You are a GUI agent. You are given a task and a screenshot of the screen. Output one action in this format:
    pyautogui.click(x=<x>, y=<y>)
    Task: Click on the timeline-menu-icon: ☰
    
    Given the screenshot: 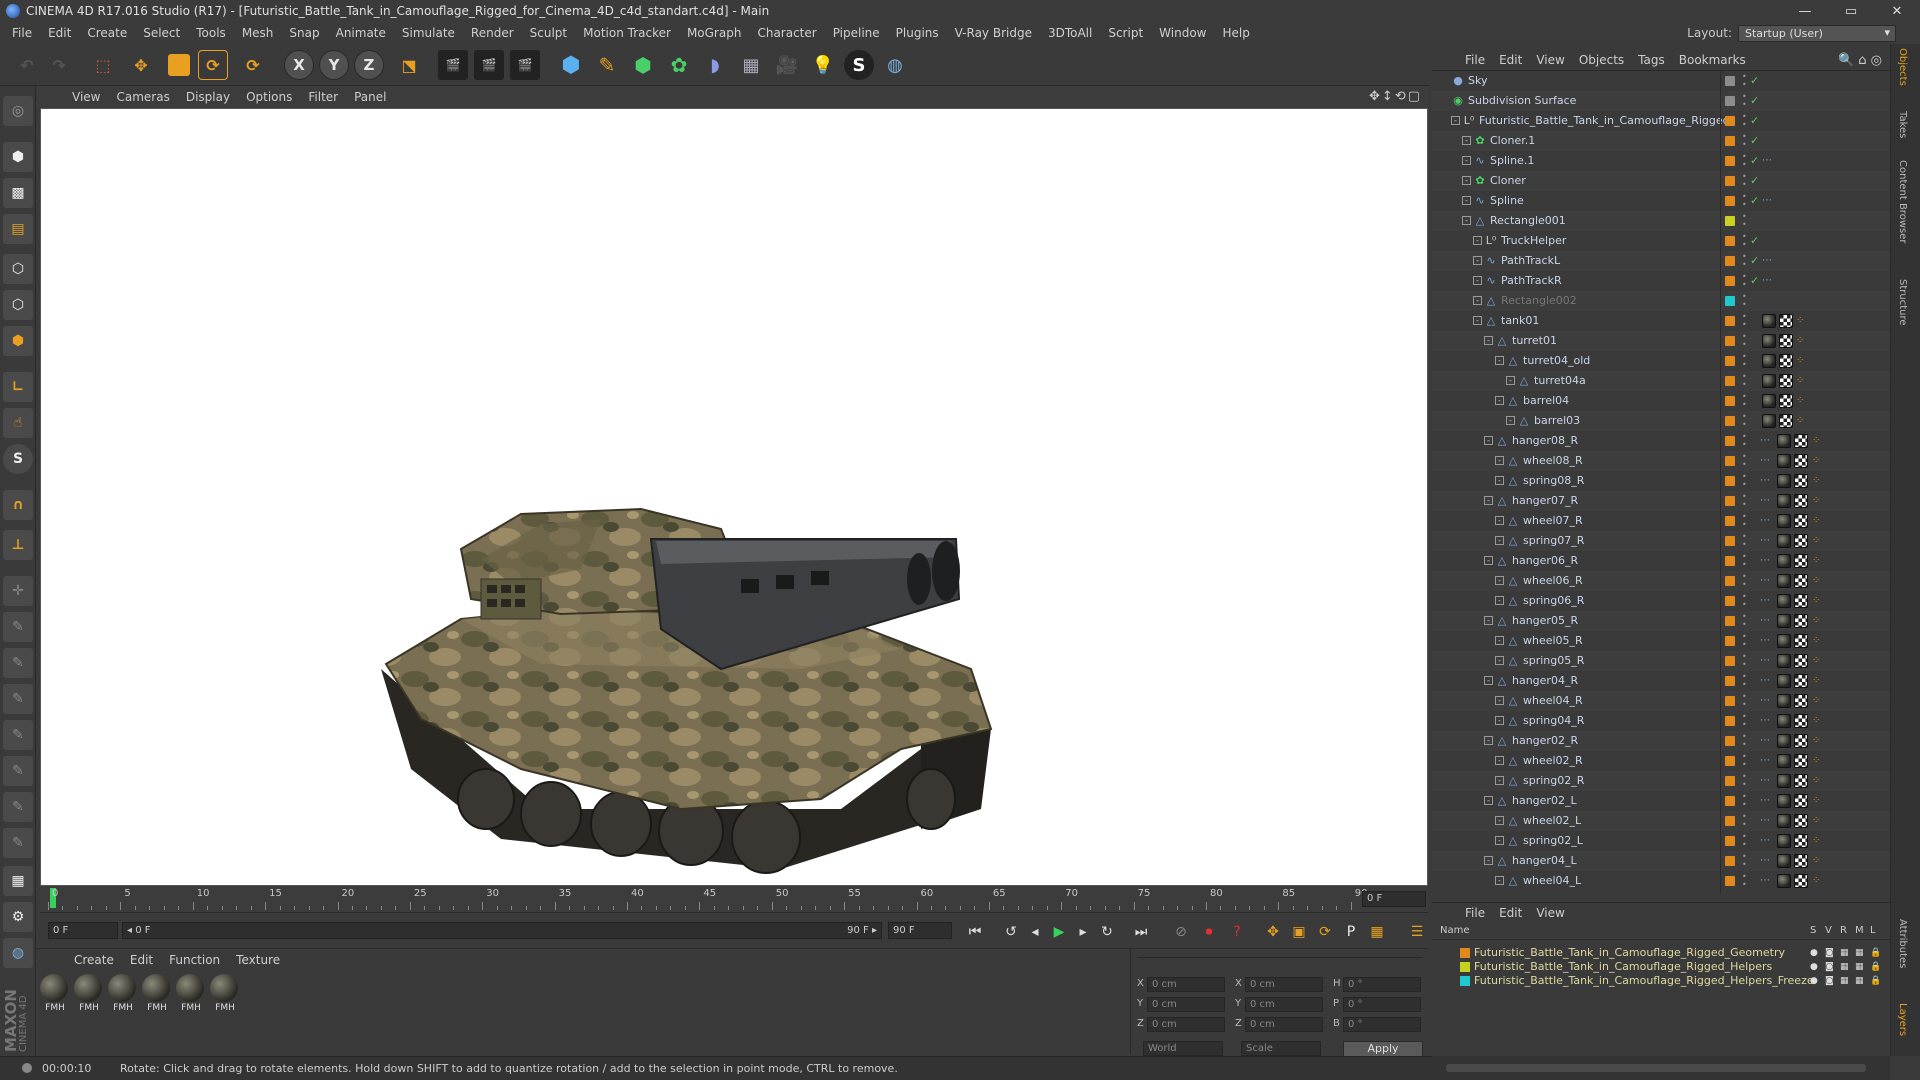 What is the action you would take?
    pyautogui.click(x=1417, y=932)
    